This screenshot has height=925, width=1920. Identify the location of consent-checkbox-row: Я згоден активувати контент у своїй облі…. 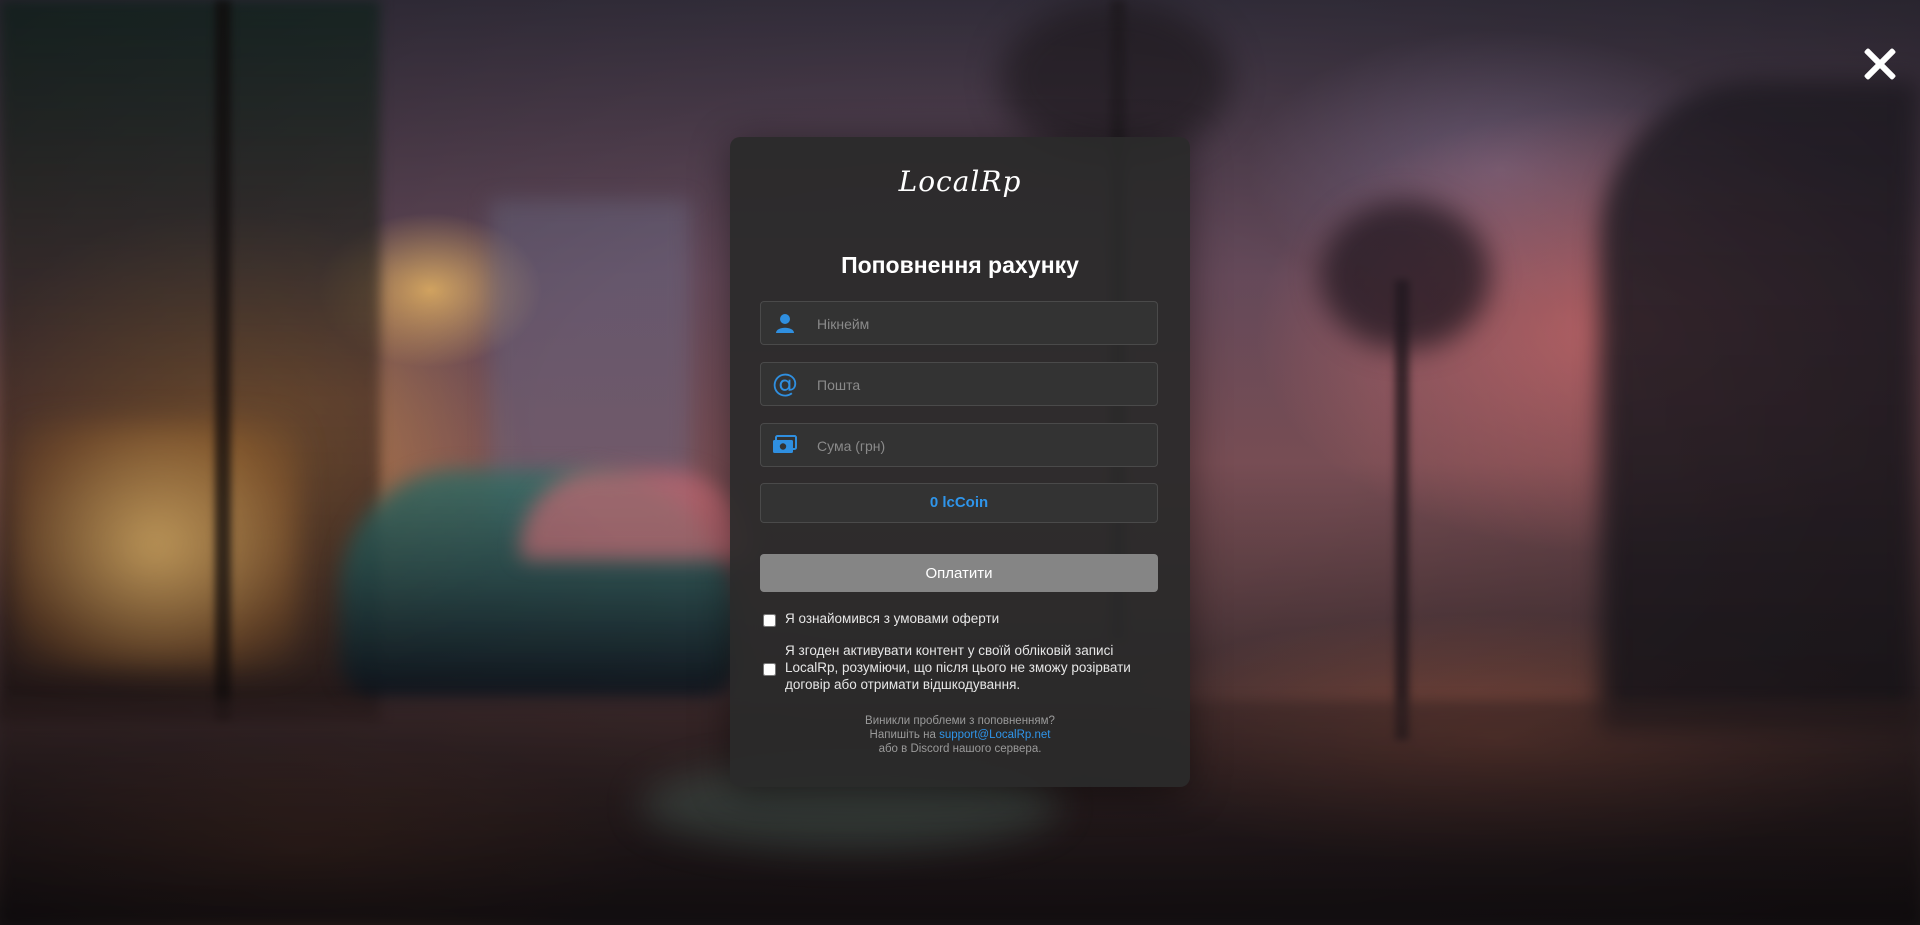
(960, 669).